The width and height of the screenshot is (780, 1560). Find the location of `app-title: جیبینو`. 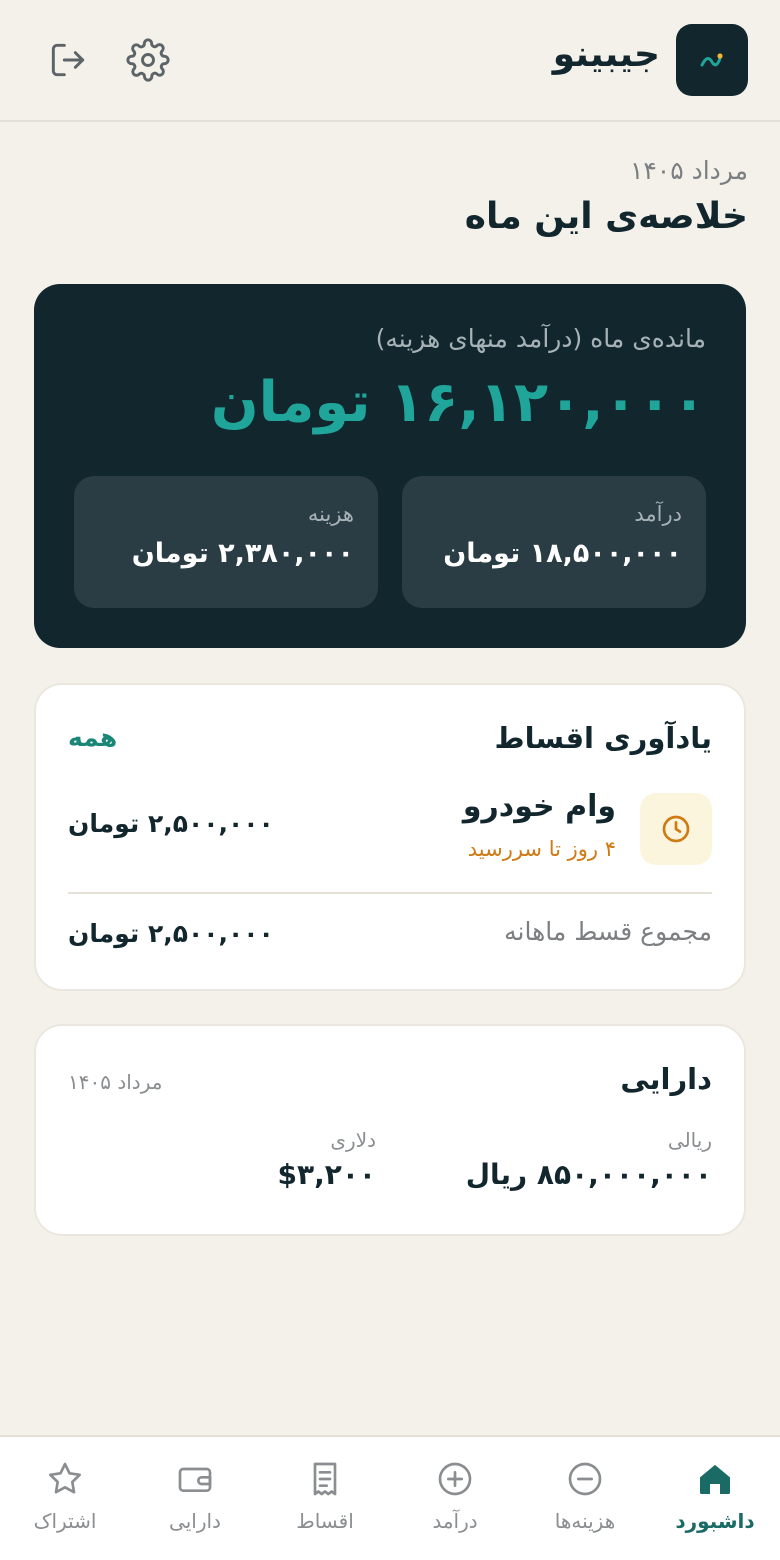

app-title: جیبینو is located at coordinates (606, 54).